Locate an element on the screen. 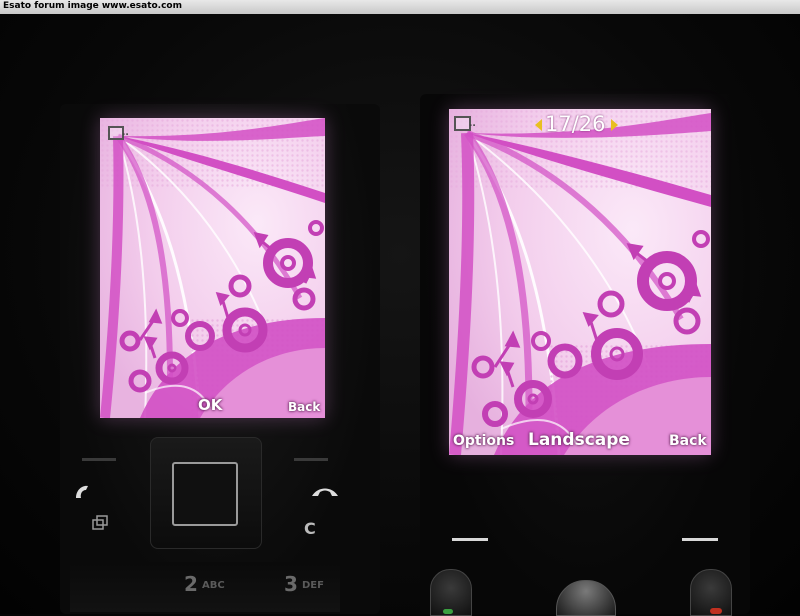  clear-key: C is located at coordinates (310, 528).